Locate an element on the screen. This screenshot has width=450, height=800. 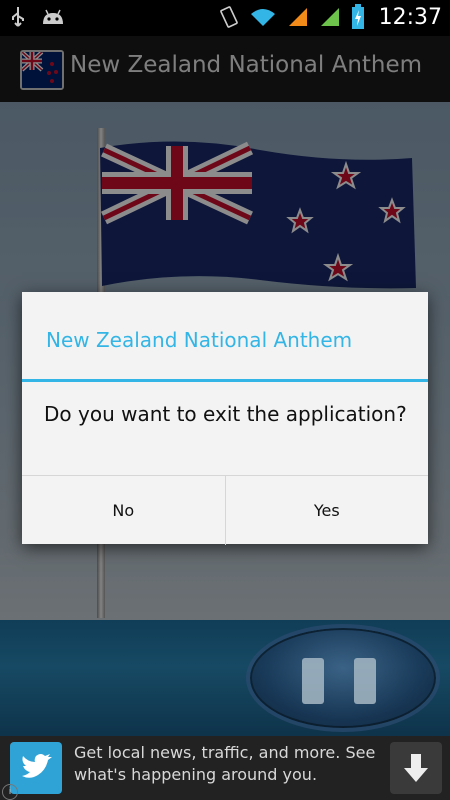
dialog-message: Do you want to exit the application? is located at coordinates (225, 414).